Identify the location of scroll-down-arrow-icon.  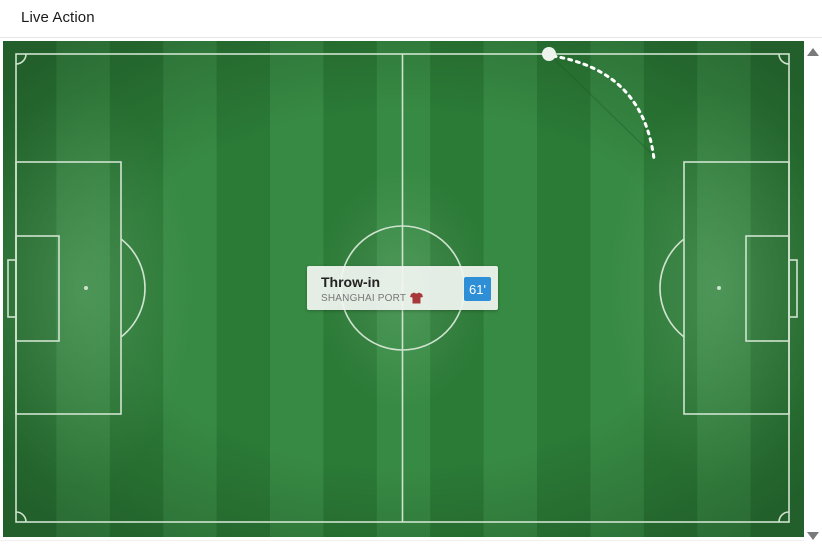
(813, 536).